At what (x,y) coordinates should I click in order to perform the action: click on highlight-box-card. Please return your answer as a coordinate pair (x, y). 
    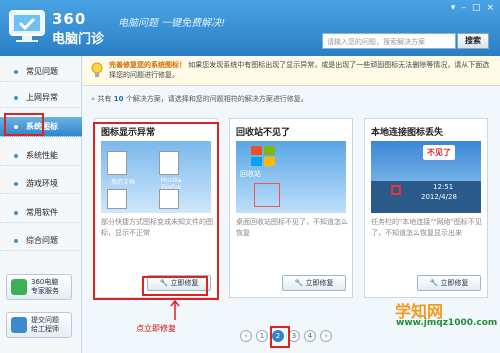
    Looking at the image, I should click on (156, 211).